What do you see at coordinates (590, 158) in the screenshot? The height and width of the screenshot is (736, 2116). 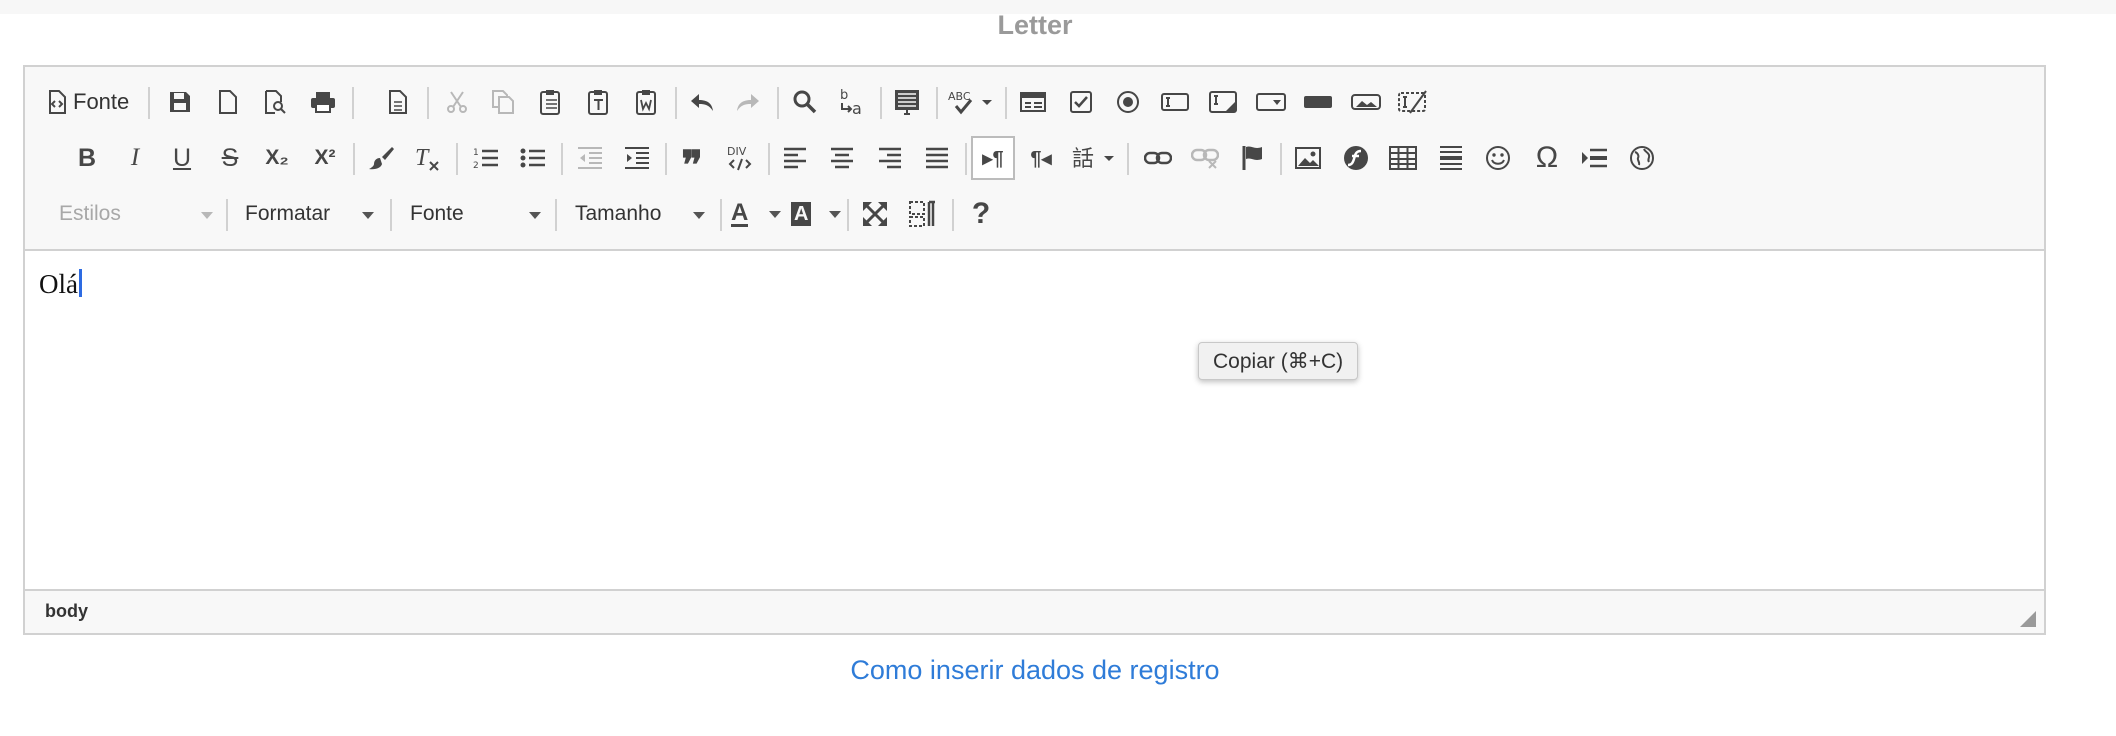 I see `outdent-button` at bounding box center [590, 158].